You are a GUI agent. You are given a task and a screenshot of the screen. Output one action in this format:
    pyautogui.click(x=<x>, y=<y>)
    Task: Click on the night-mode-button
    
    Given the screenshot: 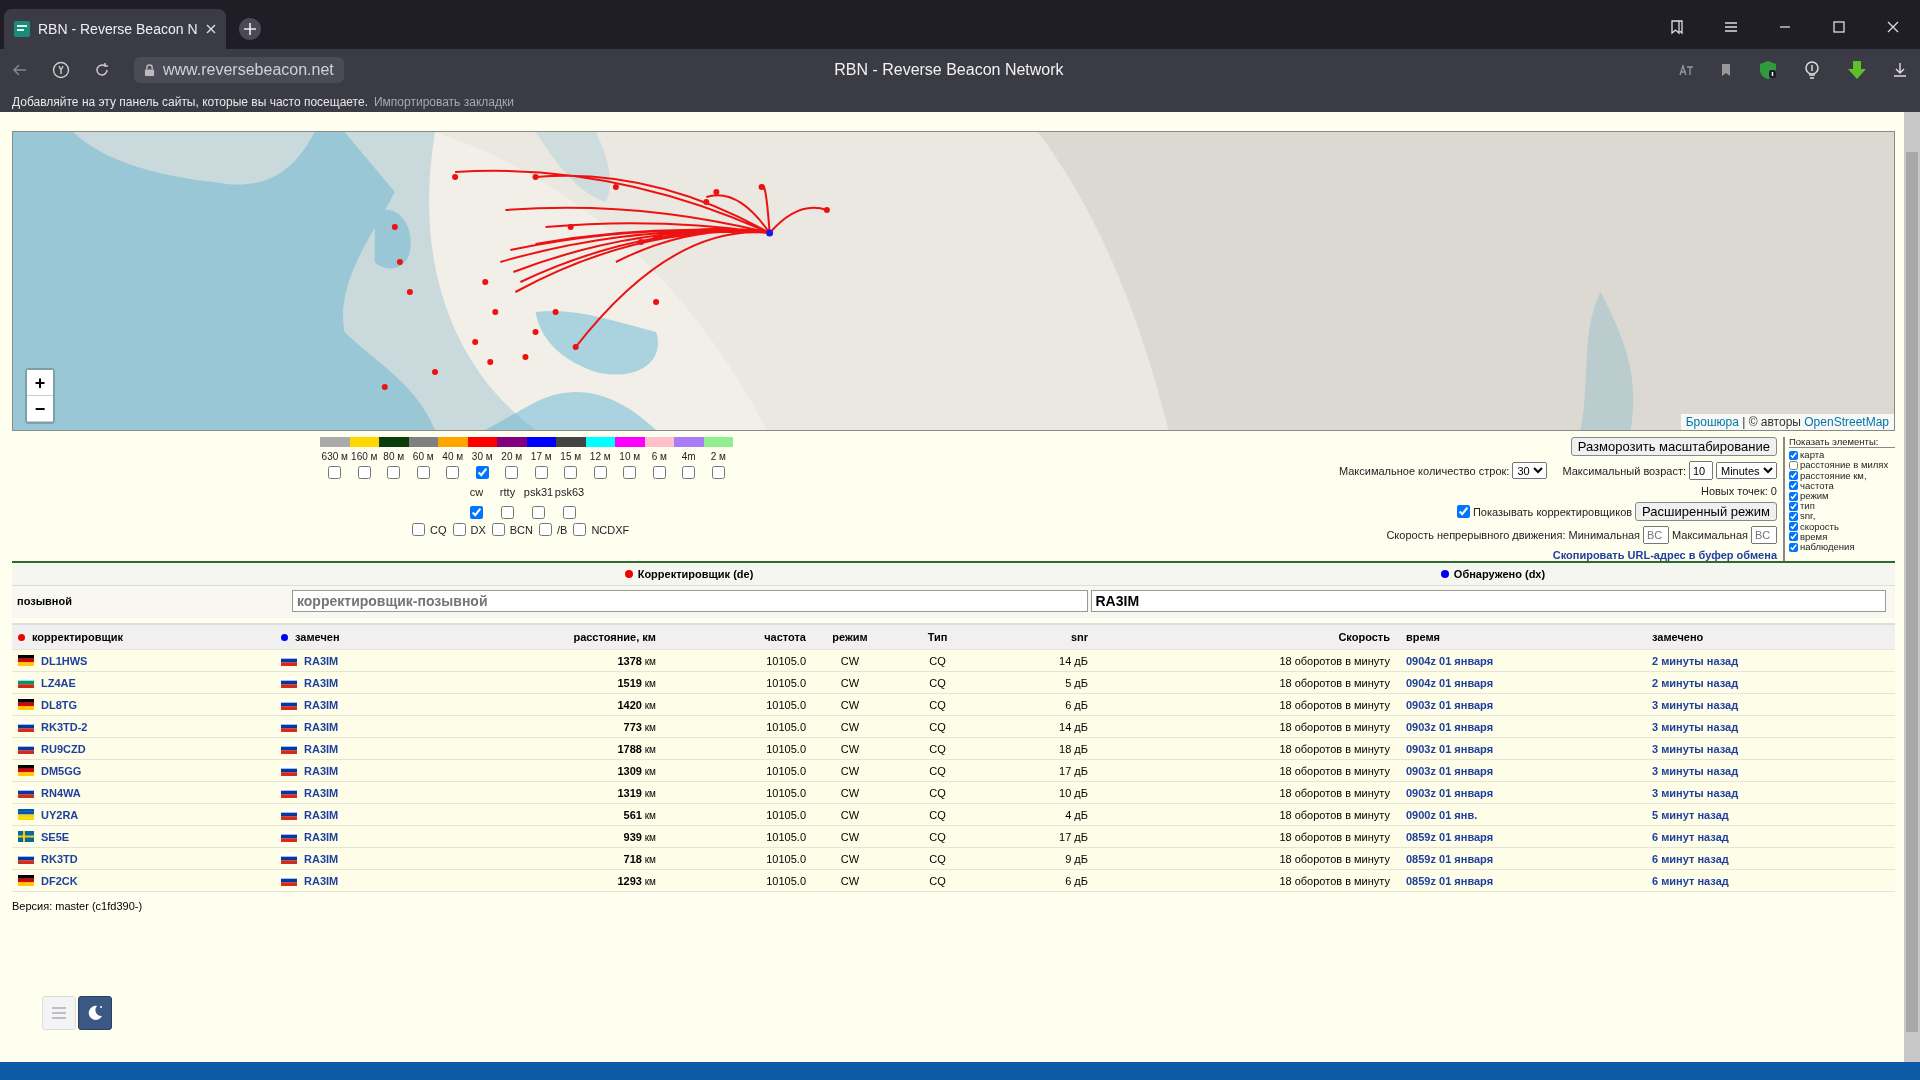 What is the action you would take?
    pyautogui.click(x=95, y=1013)
    